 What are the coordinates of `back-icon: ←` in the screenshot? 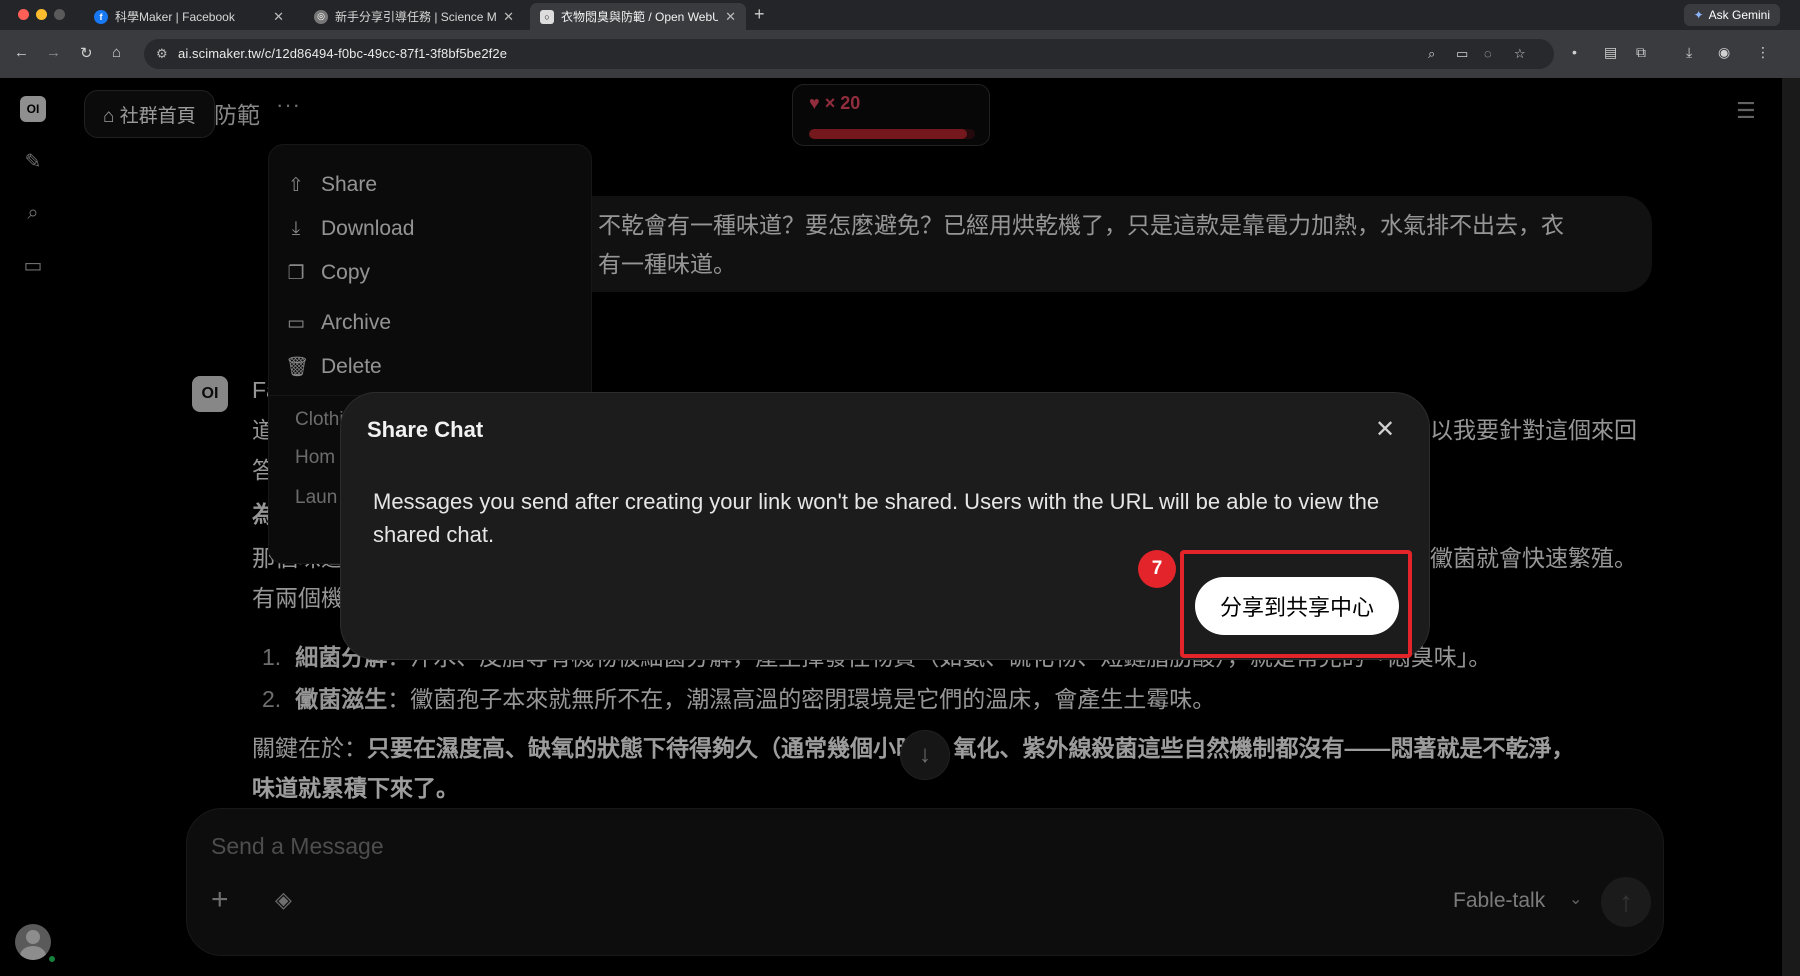 It's located at (21, 52).